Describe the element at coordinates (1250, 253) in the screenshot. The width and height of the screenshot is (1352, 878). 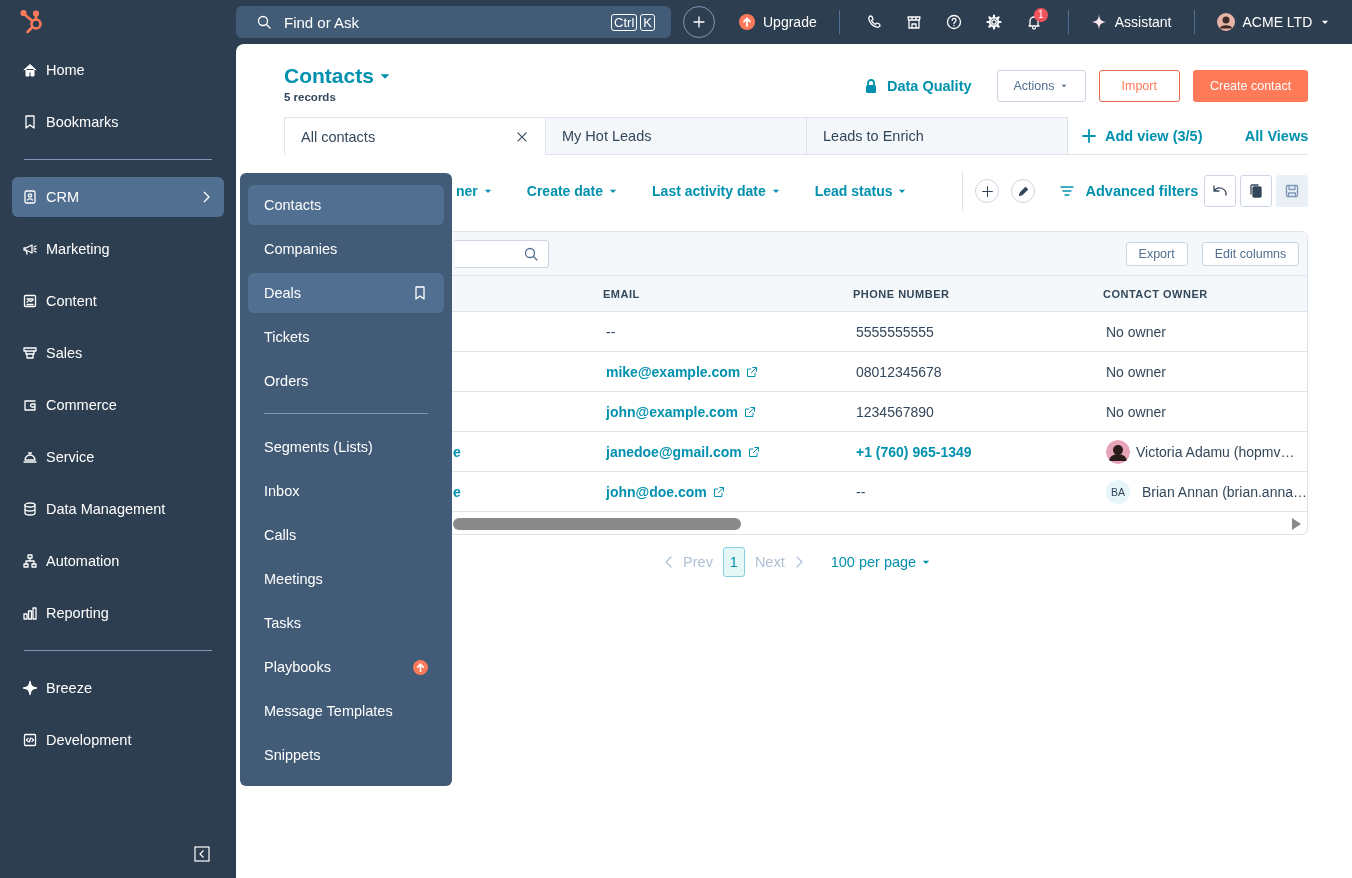
I see `edit-columns-button: Edit columns` at that location.